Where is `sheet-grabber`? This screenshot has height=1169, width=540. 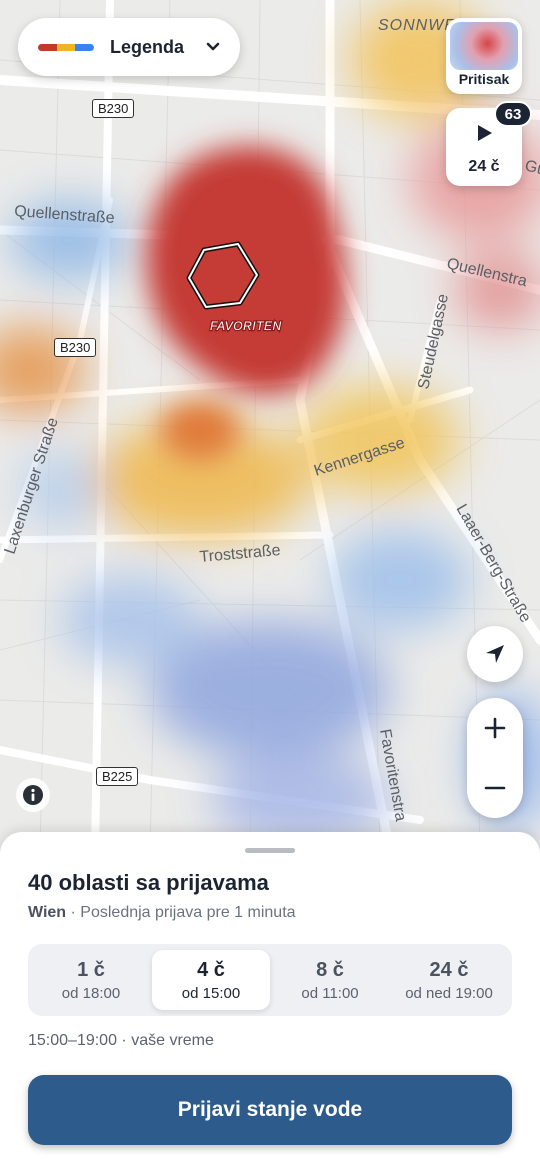 sheet-grabber is located at coordinates (270, 850).